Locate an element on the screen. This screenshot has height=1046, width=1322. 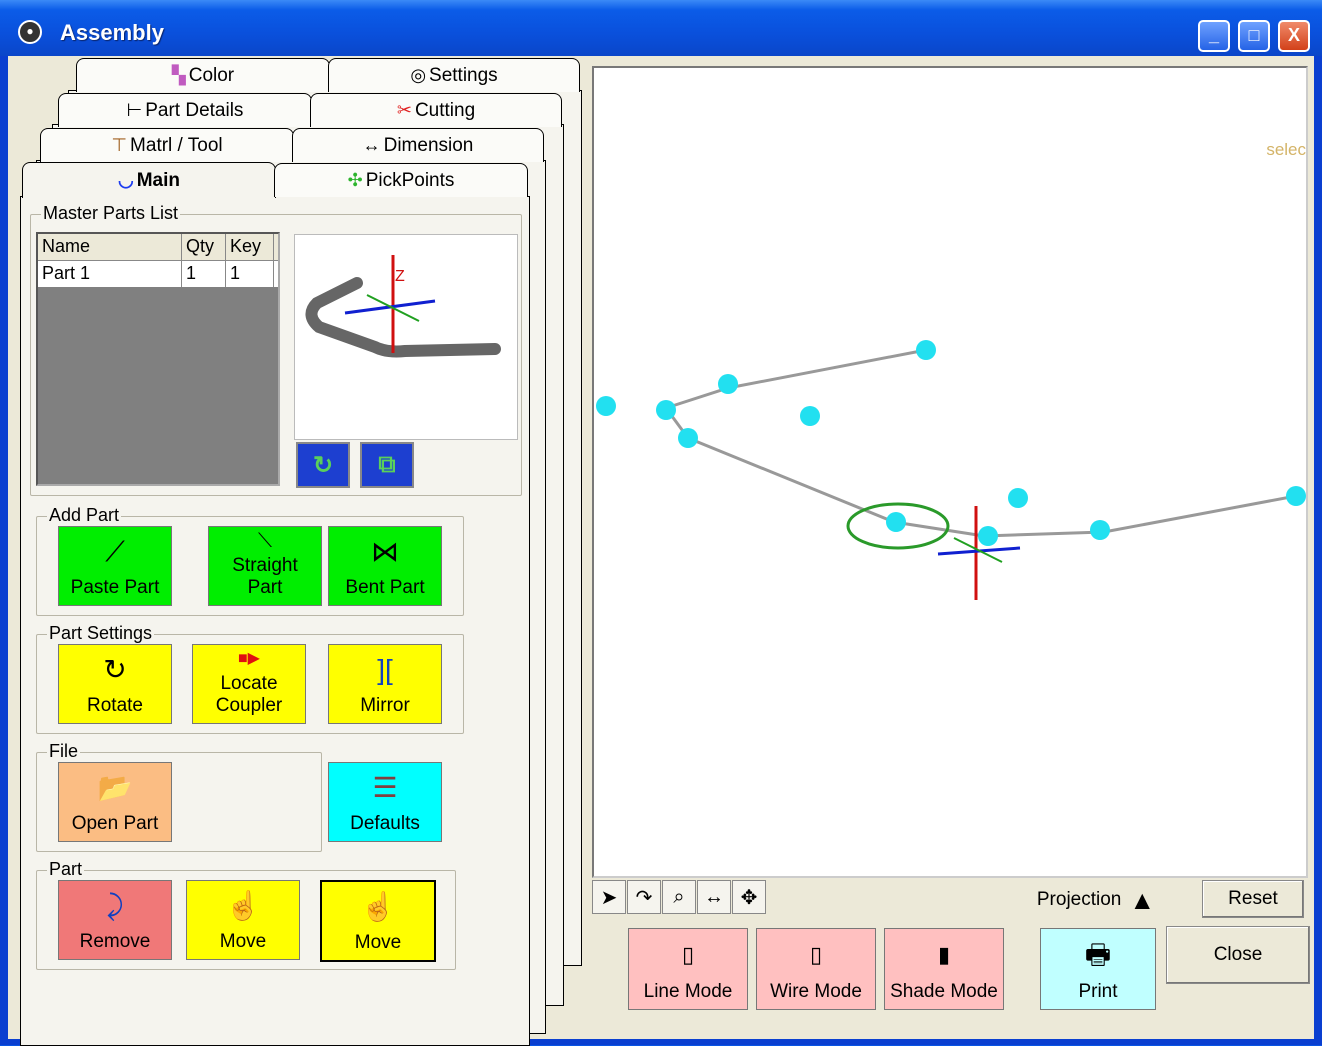
defaults-label: Defaults is located at coordinates (385, 823).